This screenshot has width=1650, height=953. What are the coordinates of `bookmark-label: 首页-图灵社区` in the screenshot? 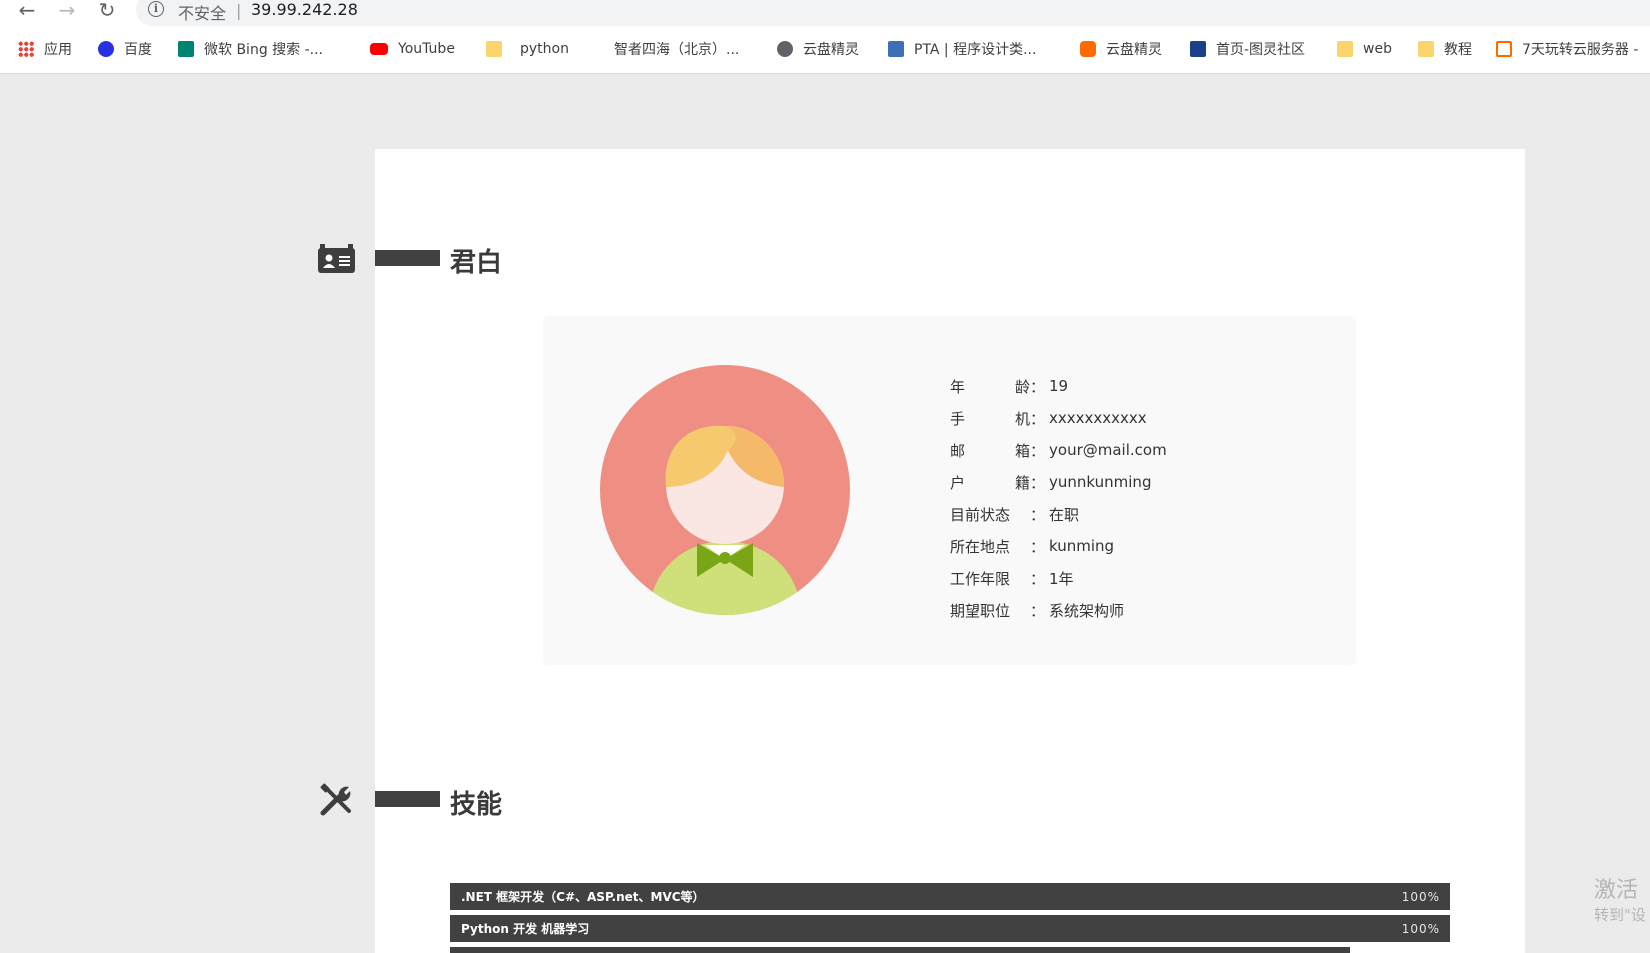 It's located at (1261, 50).